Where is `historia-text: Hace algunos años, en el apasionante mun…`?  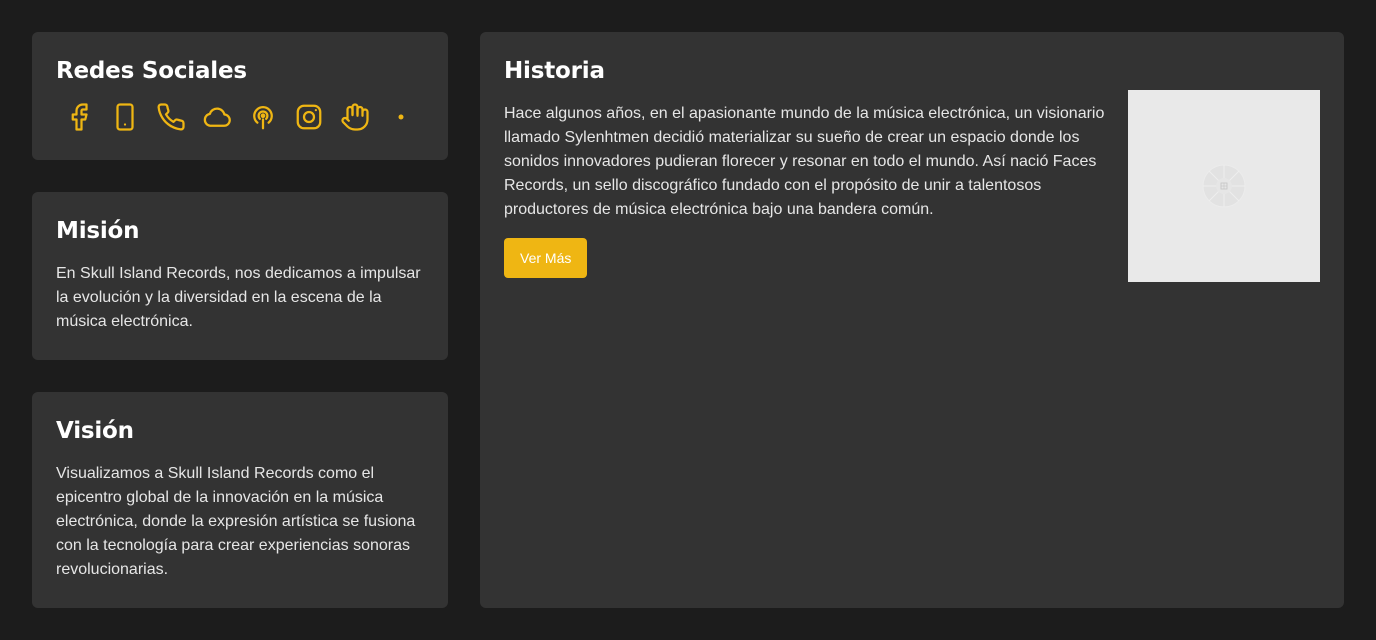
historia-text: Hace algunos años, en el apasionante mun… is located at coordinates (804, 161).